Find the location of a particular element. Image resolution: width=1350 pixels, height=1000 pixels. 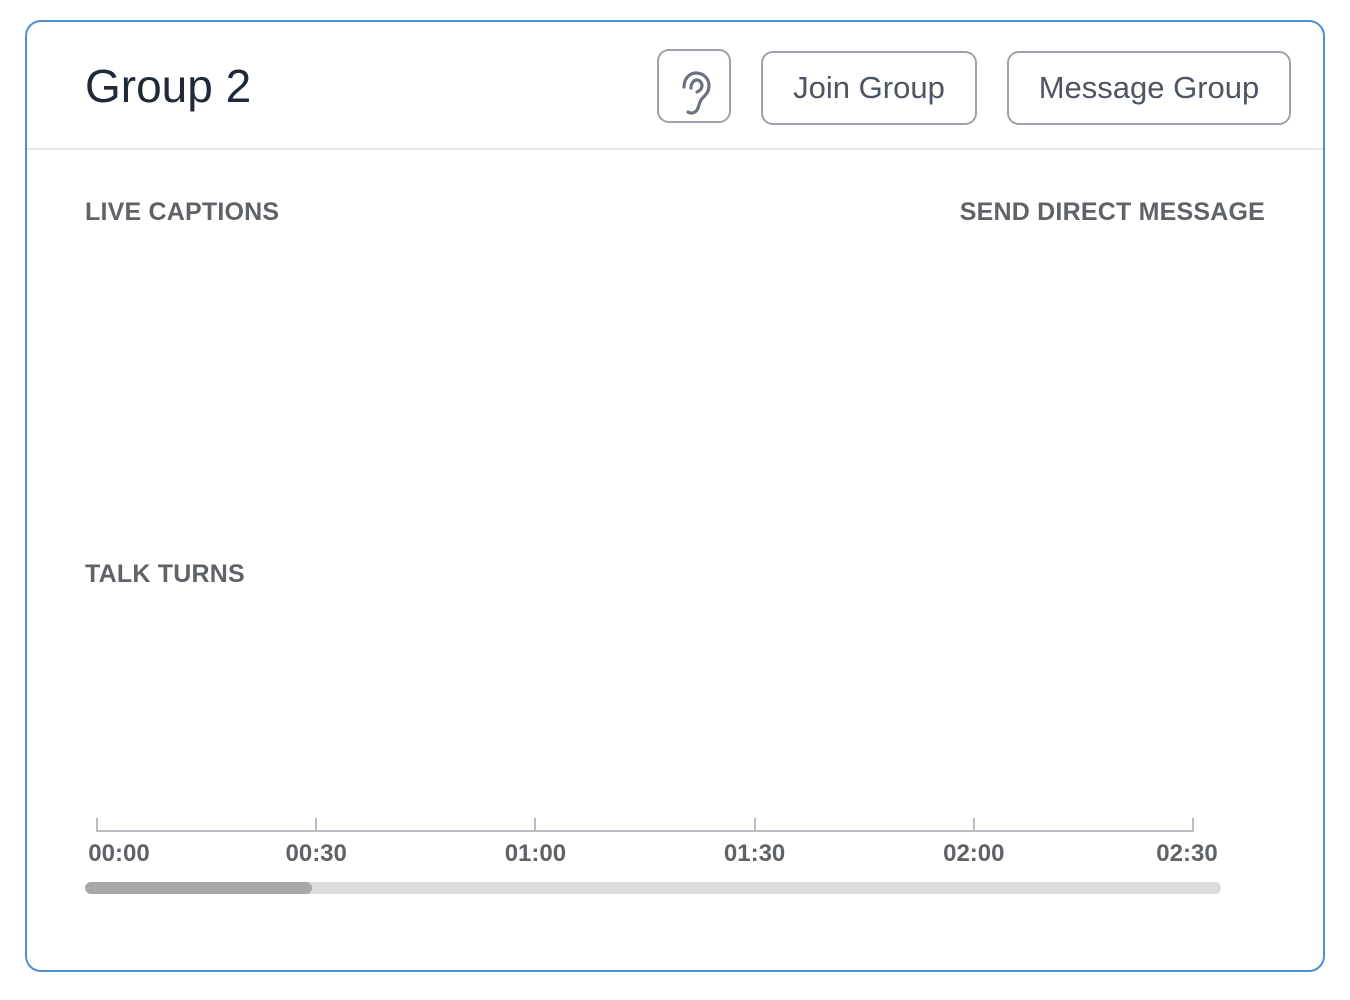

listen-button is located at coordinates (694, 86).